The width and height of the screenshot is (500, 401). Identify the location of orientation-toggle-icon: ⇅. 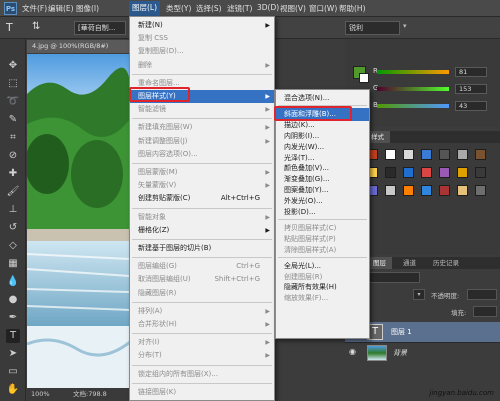
(36, 26).